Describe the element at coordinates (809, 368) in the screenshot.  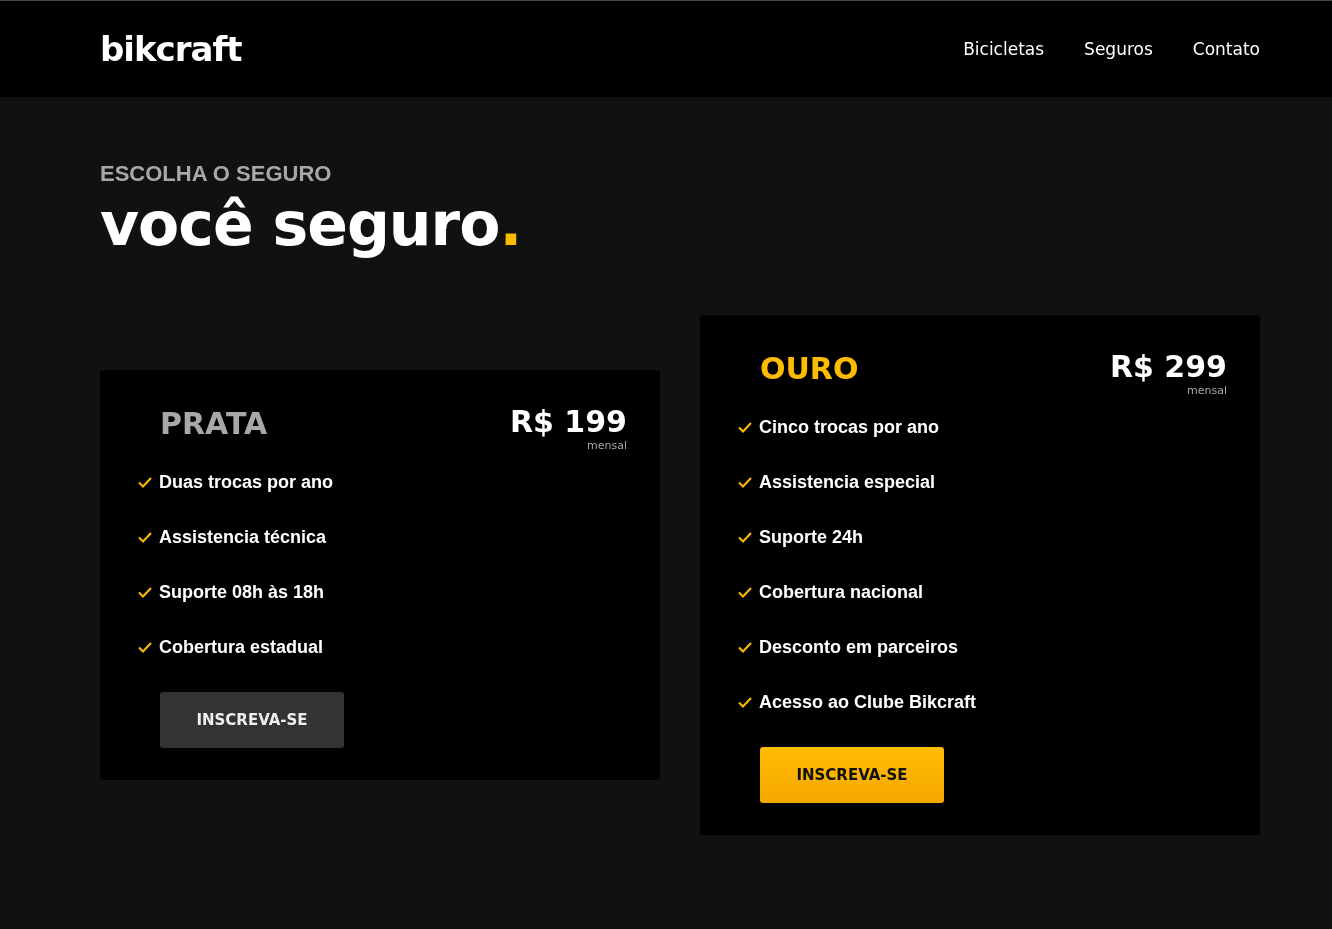
I see `plan-name: OURO` at that location.